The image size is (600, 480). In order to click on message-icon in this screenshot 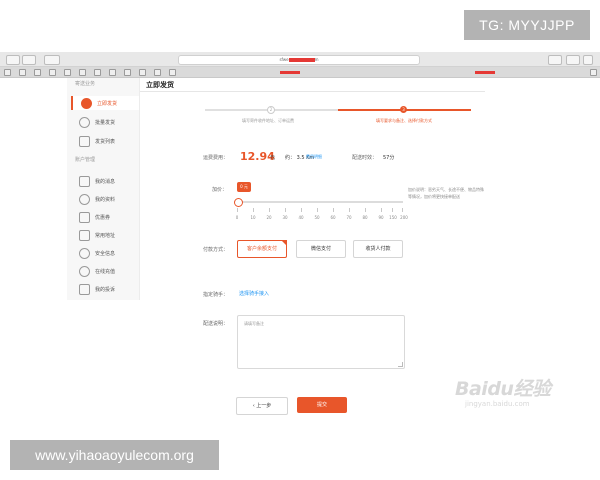, I will do `click(84, 181)`.